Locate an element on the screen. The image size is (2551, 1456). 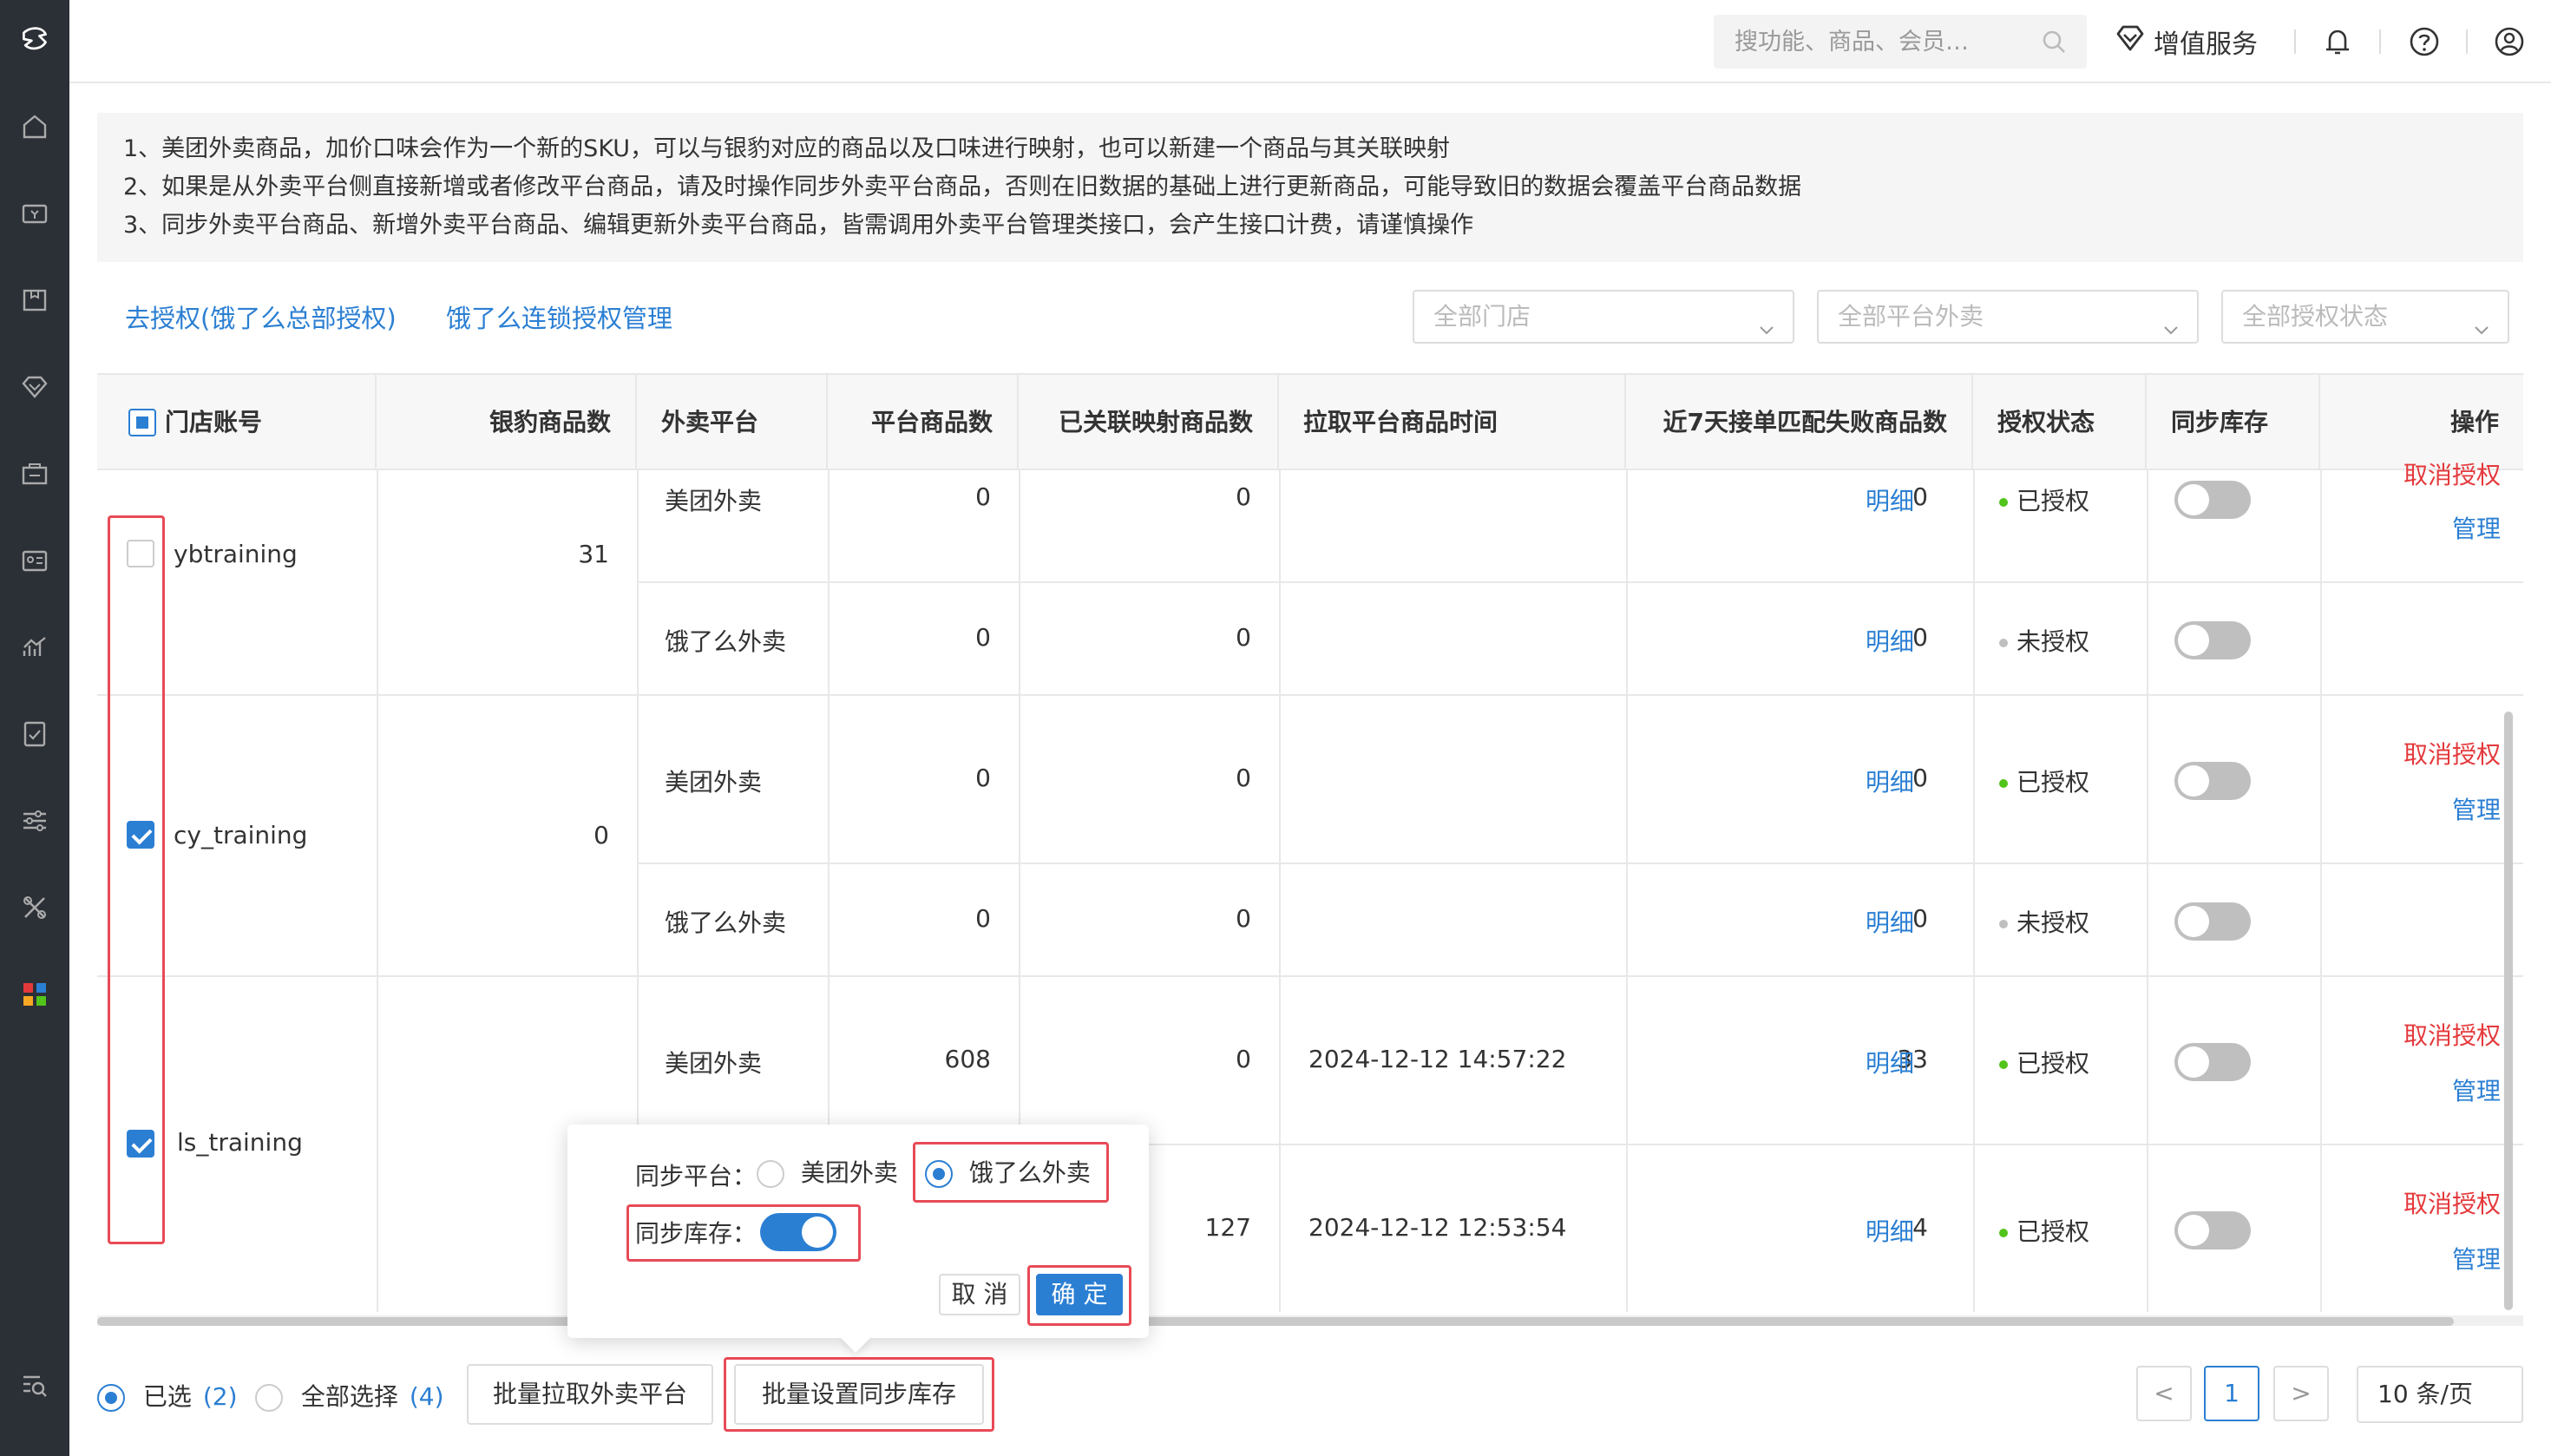
store-filter-select: 全部门店 is located at coordinates (1603, 317).